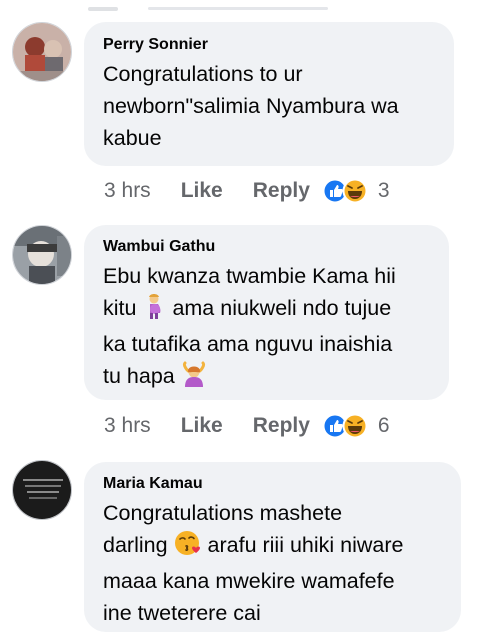 This screenshot has height=632, width=478. Describe the element at coordinates (247, 426) in the screenshot. I see `comment-actions: 3 hrs Like Reply 6` at that location.